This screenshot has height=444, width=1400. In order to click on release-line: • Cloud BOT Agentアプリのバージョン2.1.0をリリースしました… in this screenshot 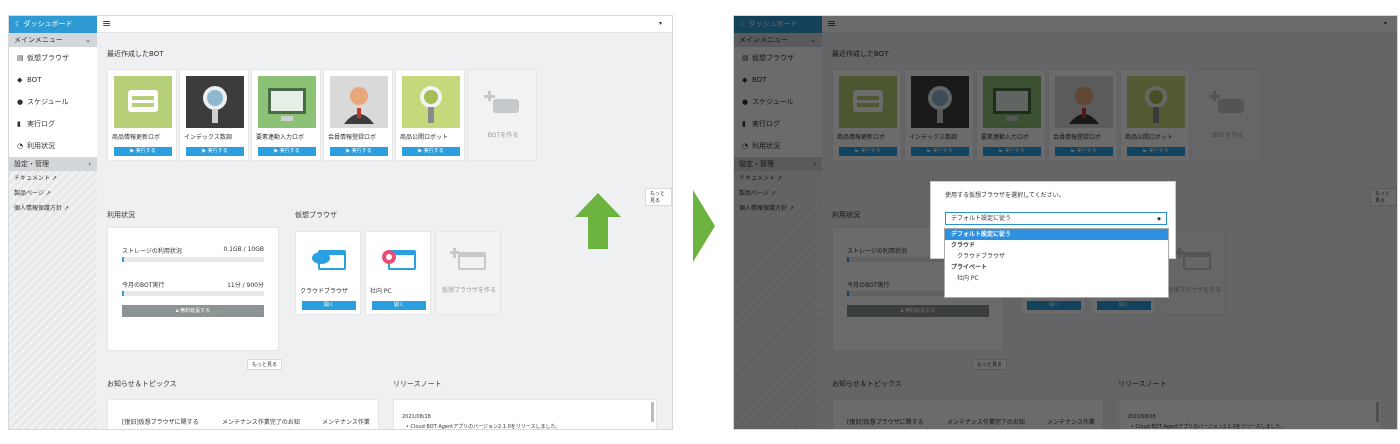, I will do `click(483, 427)`.